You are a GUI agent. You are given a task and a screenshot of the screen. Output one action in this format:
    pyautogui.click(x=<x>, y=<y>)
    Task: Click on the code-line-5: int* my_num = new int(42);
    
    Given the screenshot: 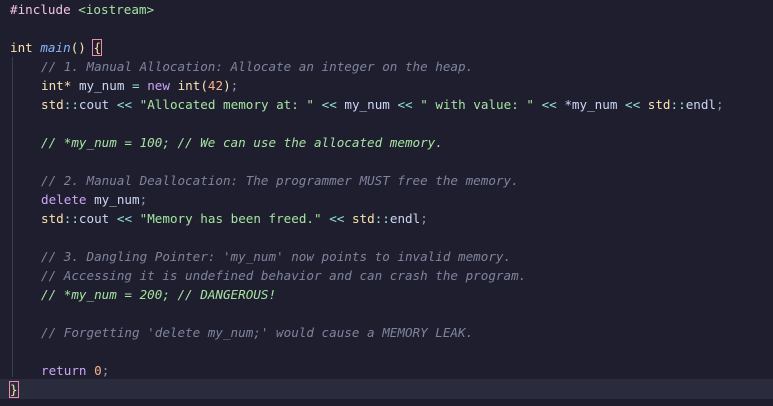 What is the action you would take?
    pyautogui.click(x=139, y=85)
    